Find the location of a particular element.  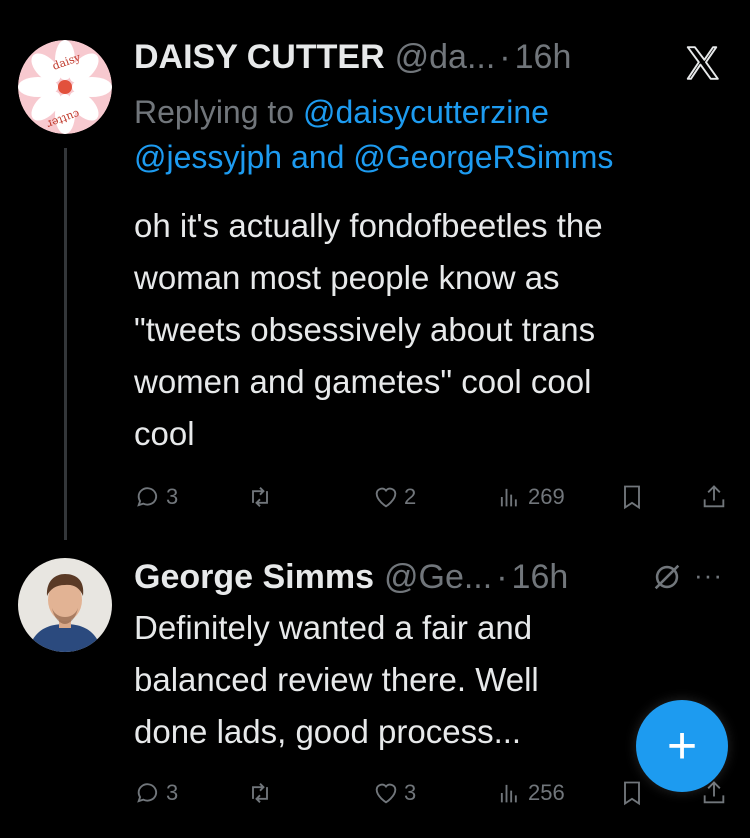

daisy-logo-icon: daisy cutter is located at coordinates (65, 87).